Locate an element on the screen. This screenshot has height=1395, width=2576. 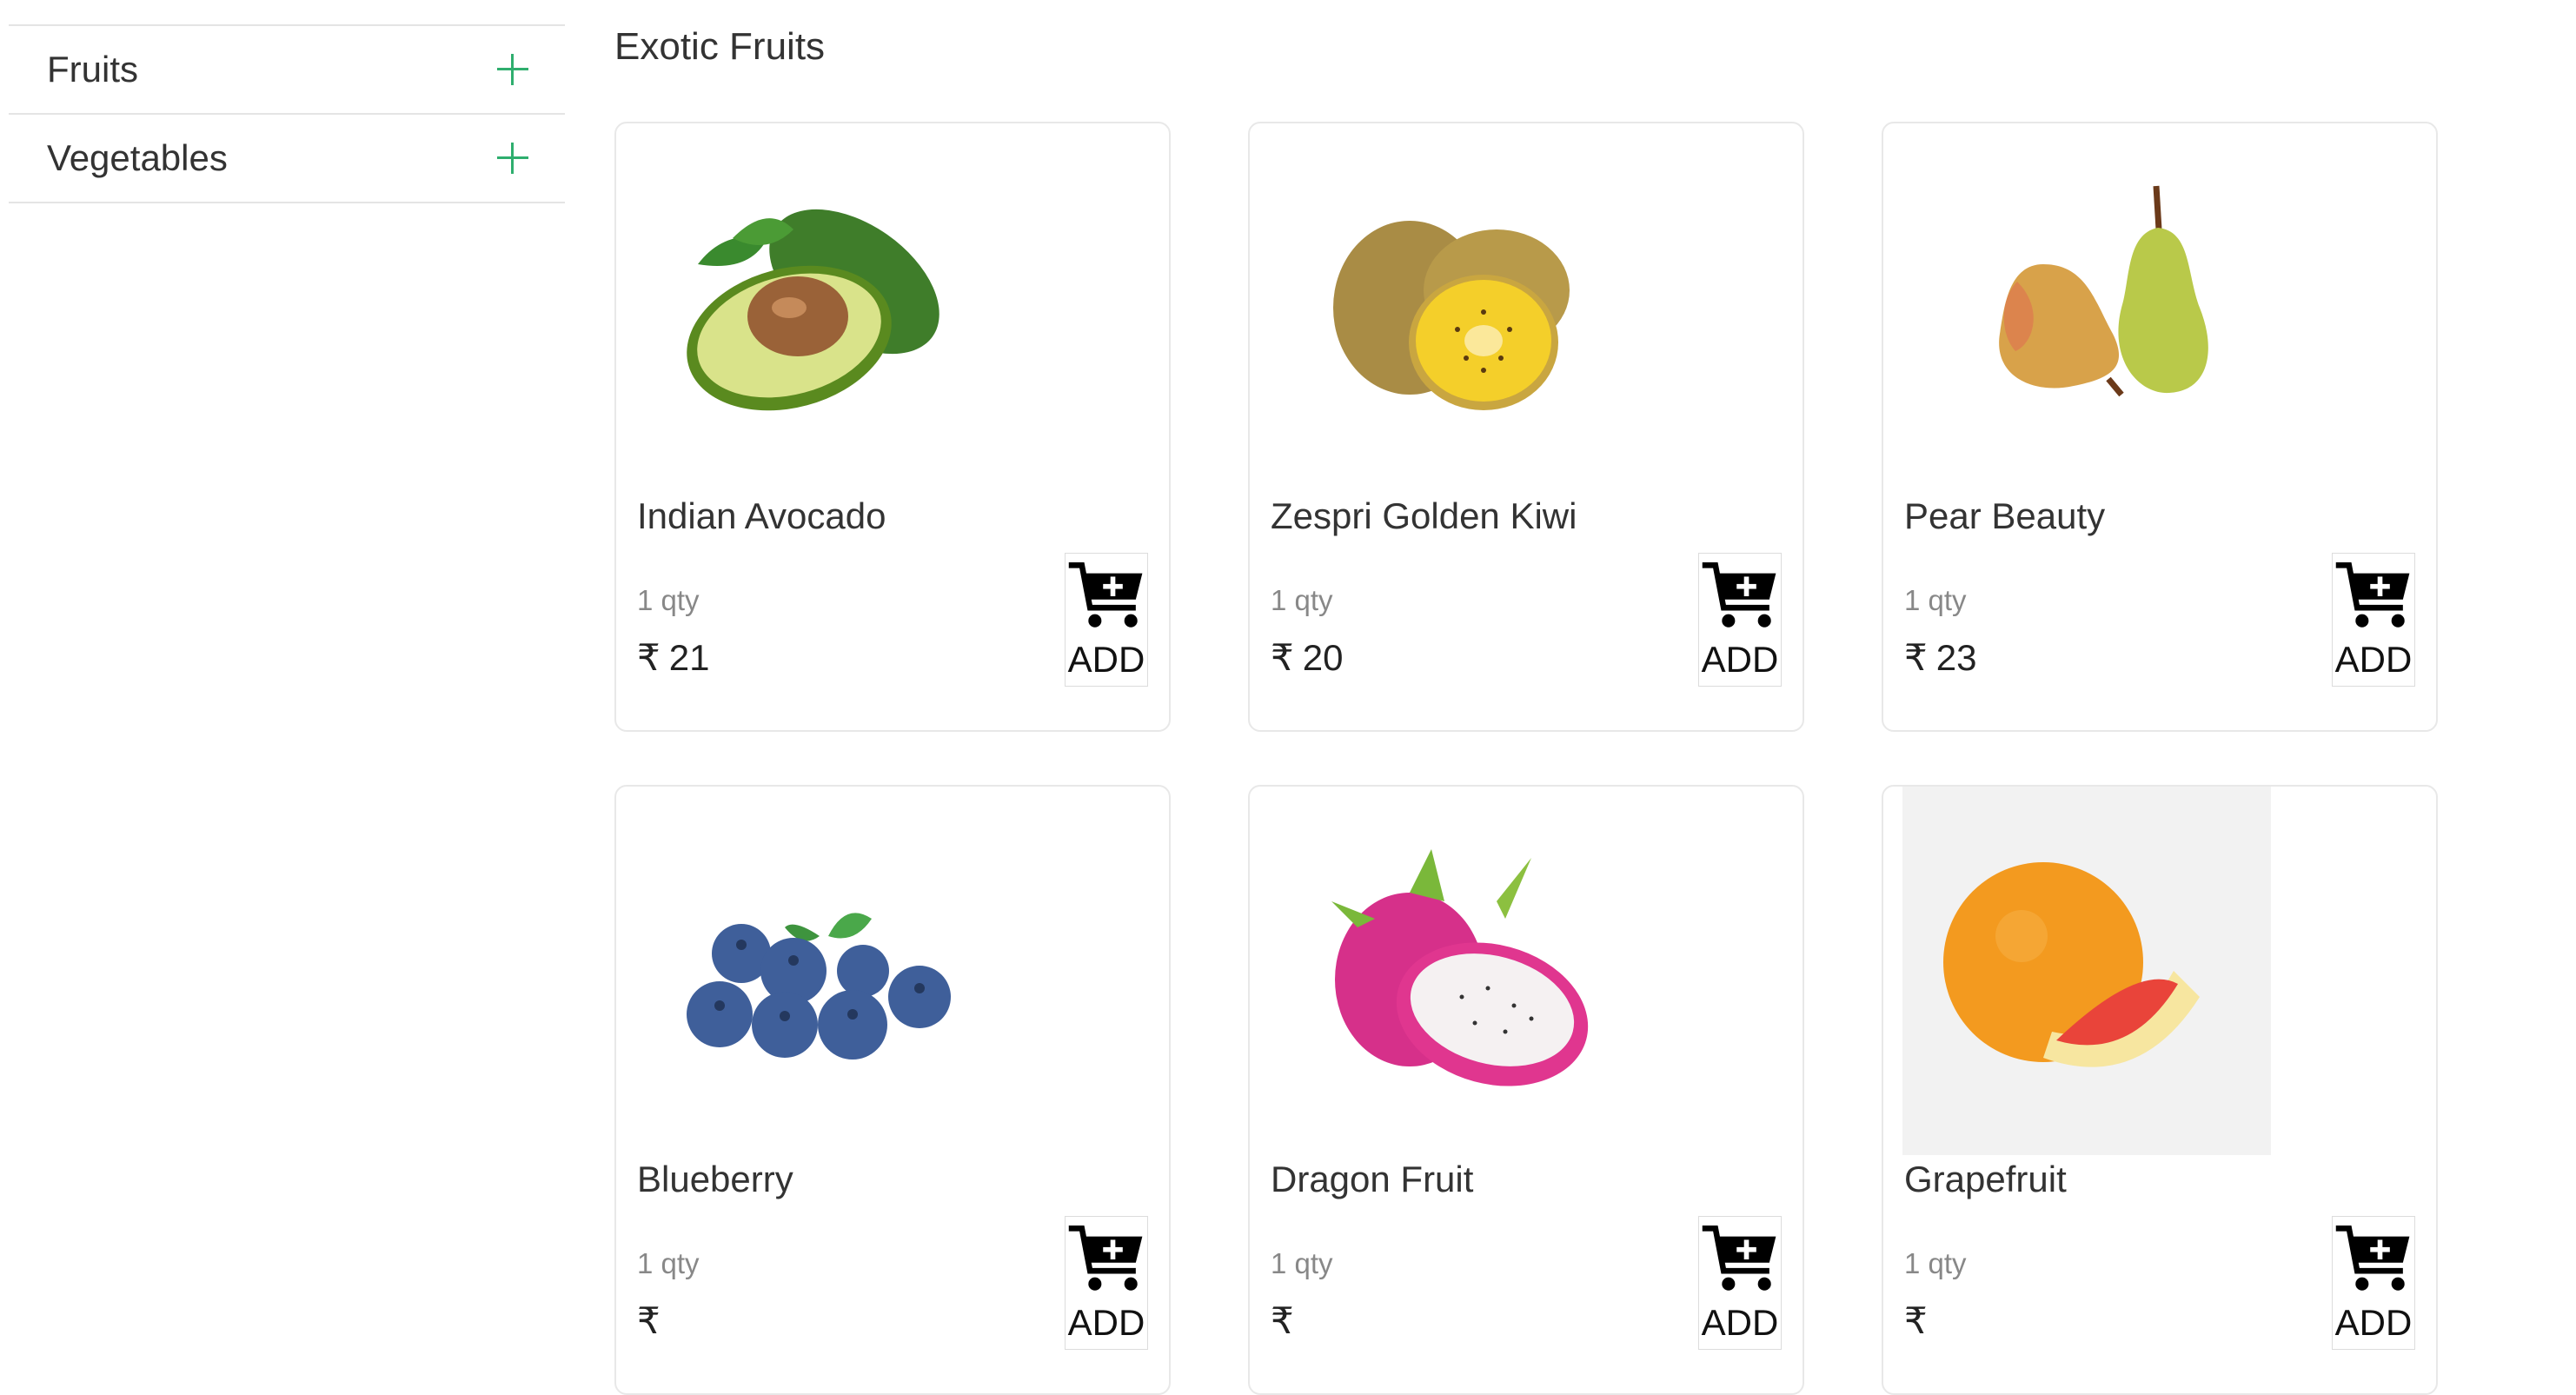
avocado-image is located at coordinates (813, 310).